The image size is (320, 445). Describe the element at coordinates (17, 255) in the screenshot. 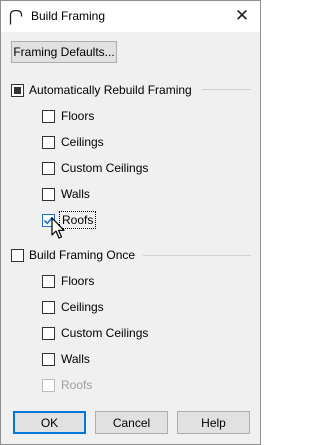

I see `build-once-checkbox-box` at that location.